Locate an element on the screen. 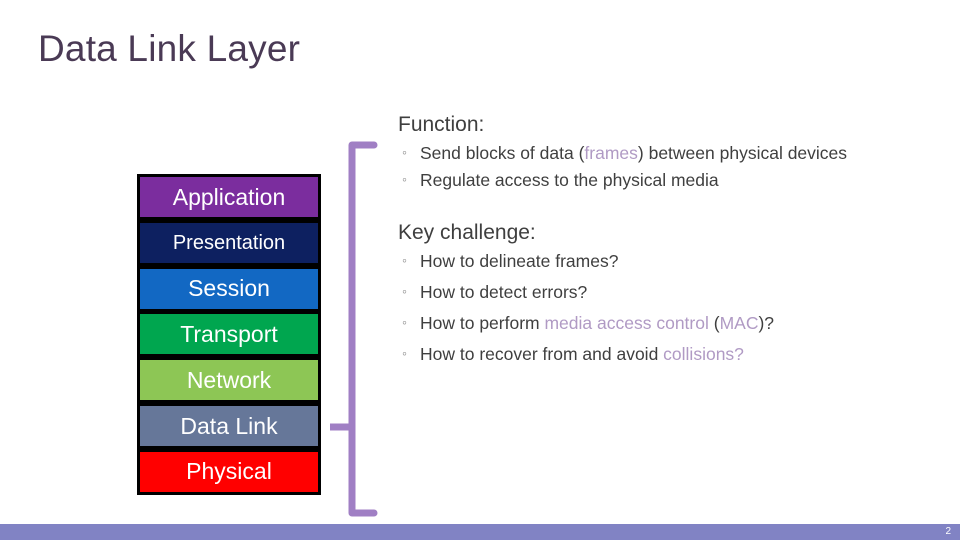 The height and width of the screenshot is (540, 960). osi-layer-label: Data Link is located at coordinates (229, 425).